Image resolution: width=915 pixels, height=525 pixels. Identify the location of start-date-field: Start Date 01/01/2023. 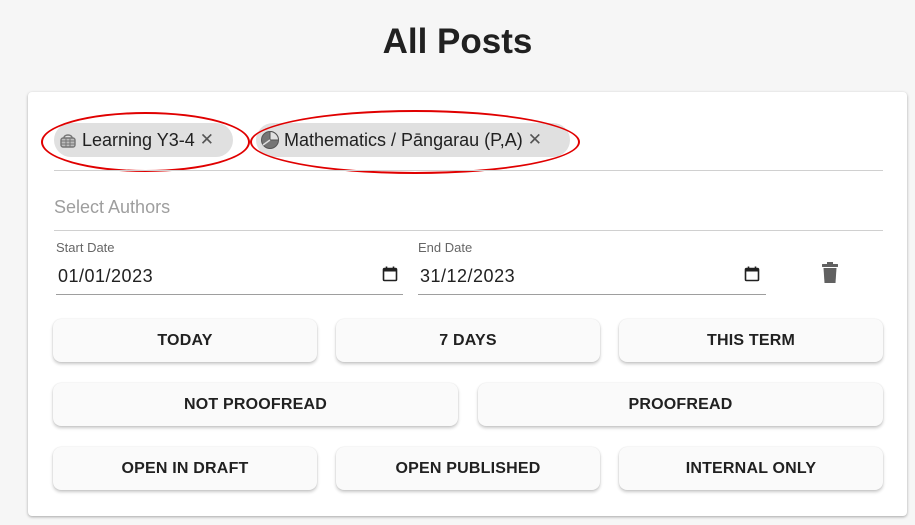
(229, 267).